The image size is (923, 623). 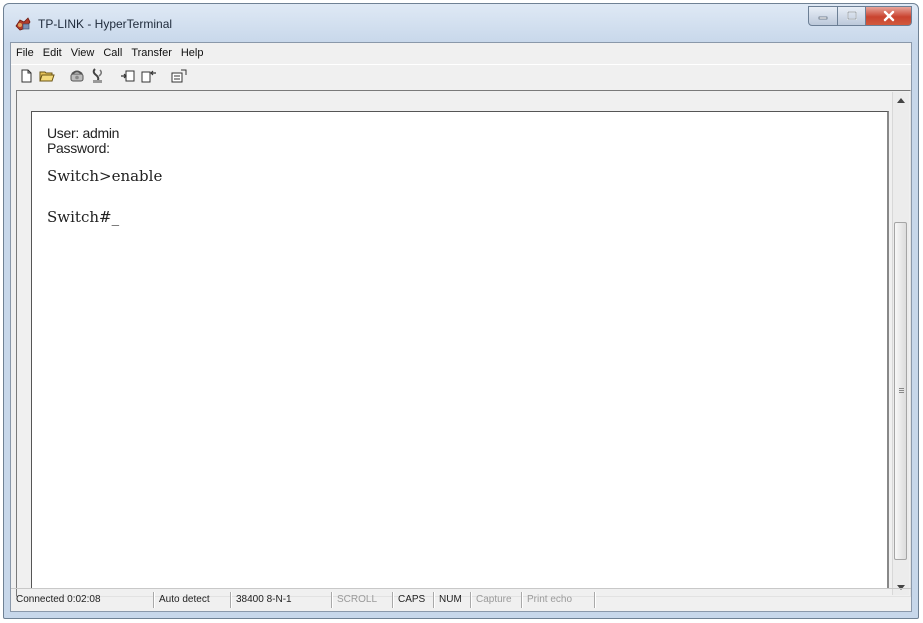 What do you see at coordinates (25, 76) in the screenshot?
I see `new-document-icon` at bounding box center [25, 76].